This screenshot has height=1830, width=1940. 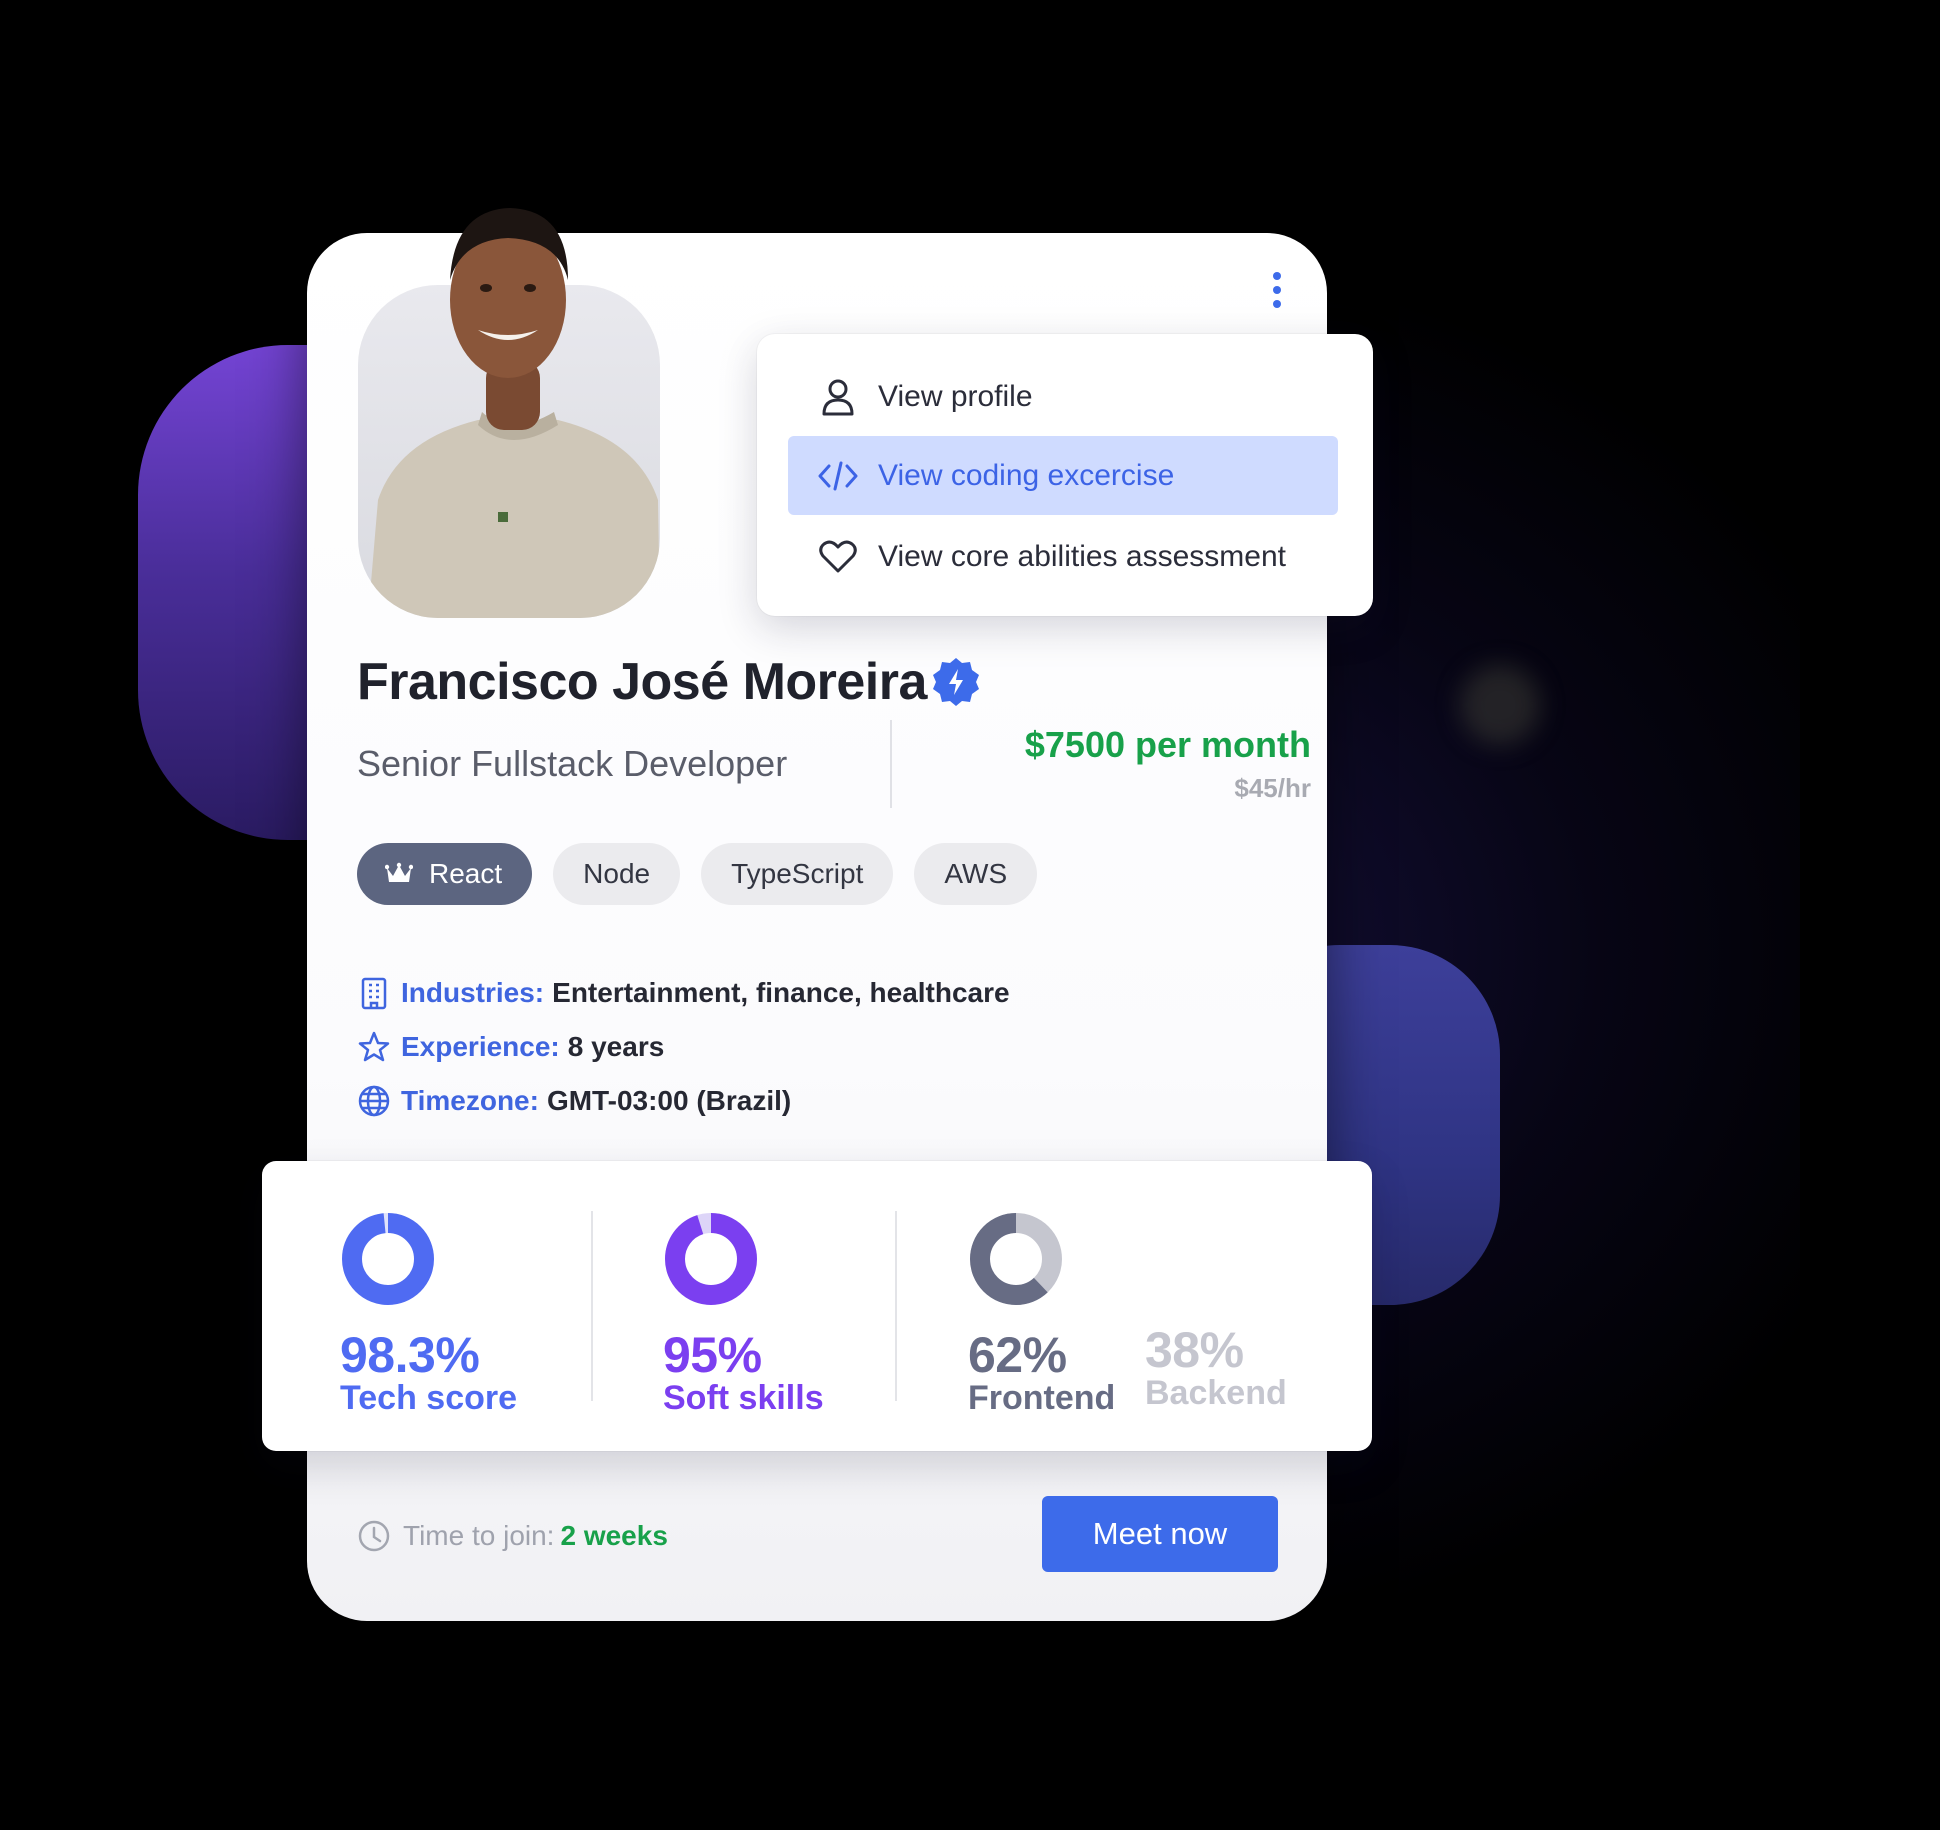 I want to click on menu-item-label: View profile, so click(x=955, y=396).